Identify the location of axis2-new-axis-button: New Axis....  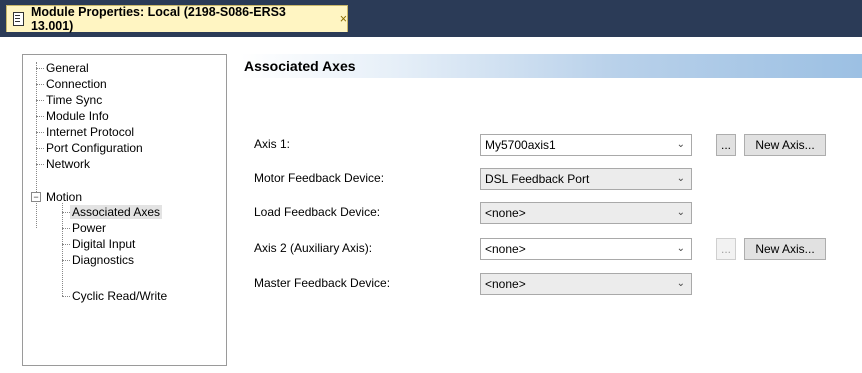
(785, 249).